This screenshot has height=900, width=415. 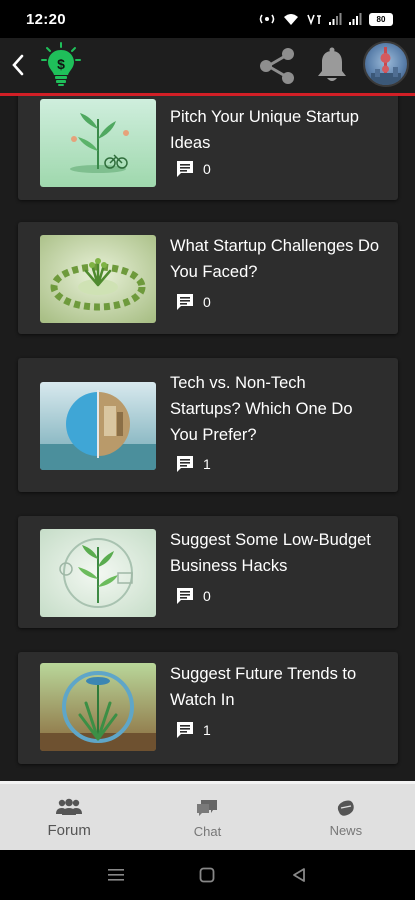 I want to click on nav-label-forum: Forum, so click(x=69, y=830).